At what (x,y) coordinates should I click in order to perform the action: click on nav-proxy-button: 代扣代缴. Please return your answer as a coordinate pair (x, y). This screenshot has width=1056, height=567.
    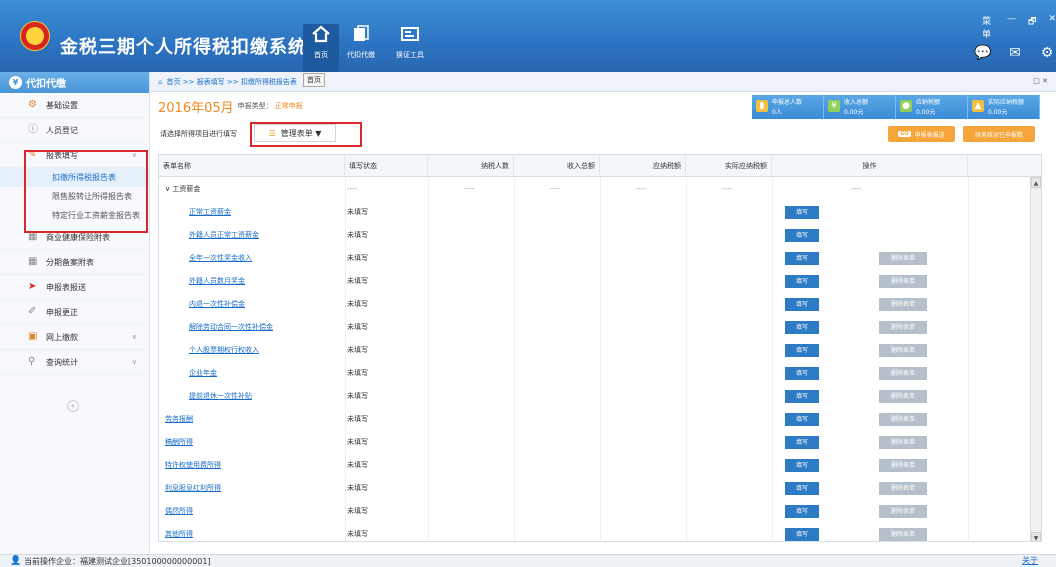
    Looking at the image, I should click on (361, 42).